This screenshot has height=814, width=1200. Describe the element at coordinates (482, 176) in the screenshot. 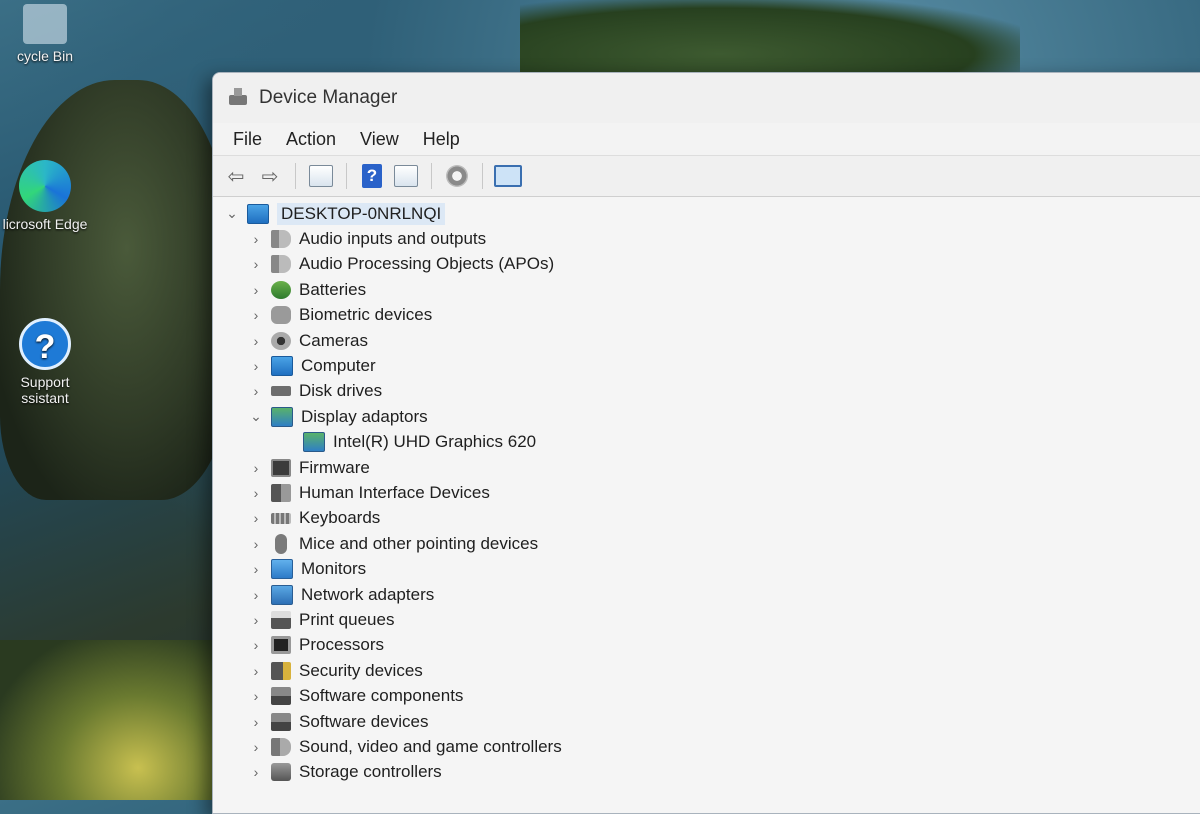

I see `toolbar-separator` at that location.